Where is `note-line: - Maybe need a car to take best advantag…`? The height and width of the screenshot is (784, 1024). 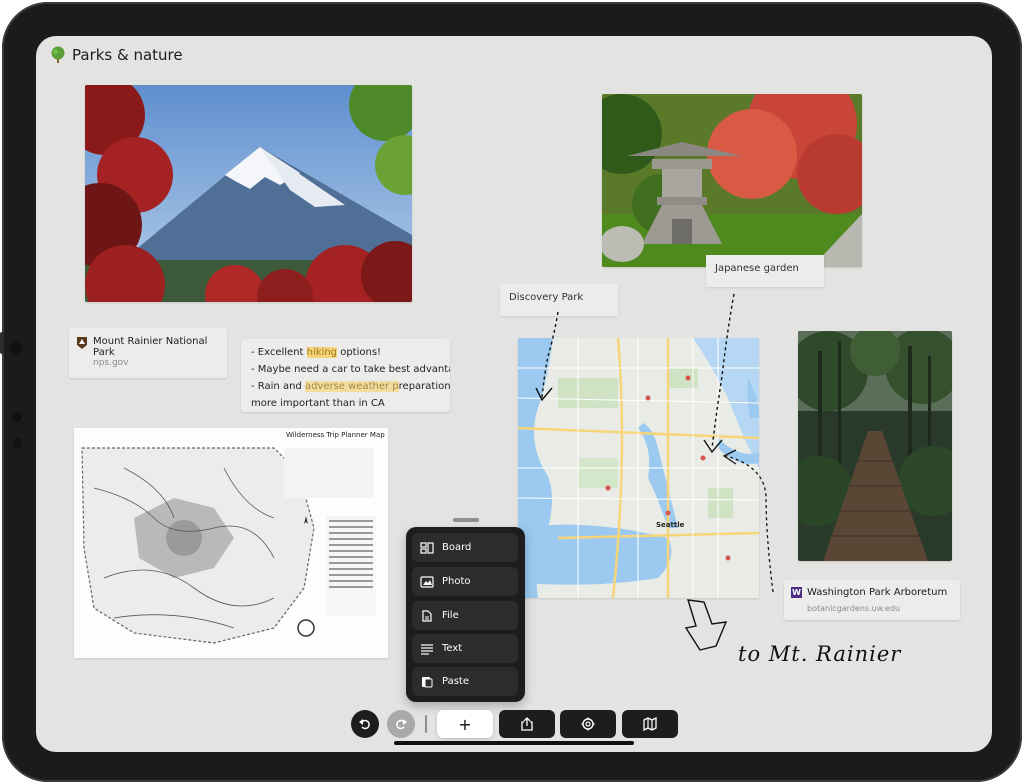 note-line: - Maybe need a car to take best advantag… is located at coordinates (350, 369).